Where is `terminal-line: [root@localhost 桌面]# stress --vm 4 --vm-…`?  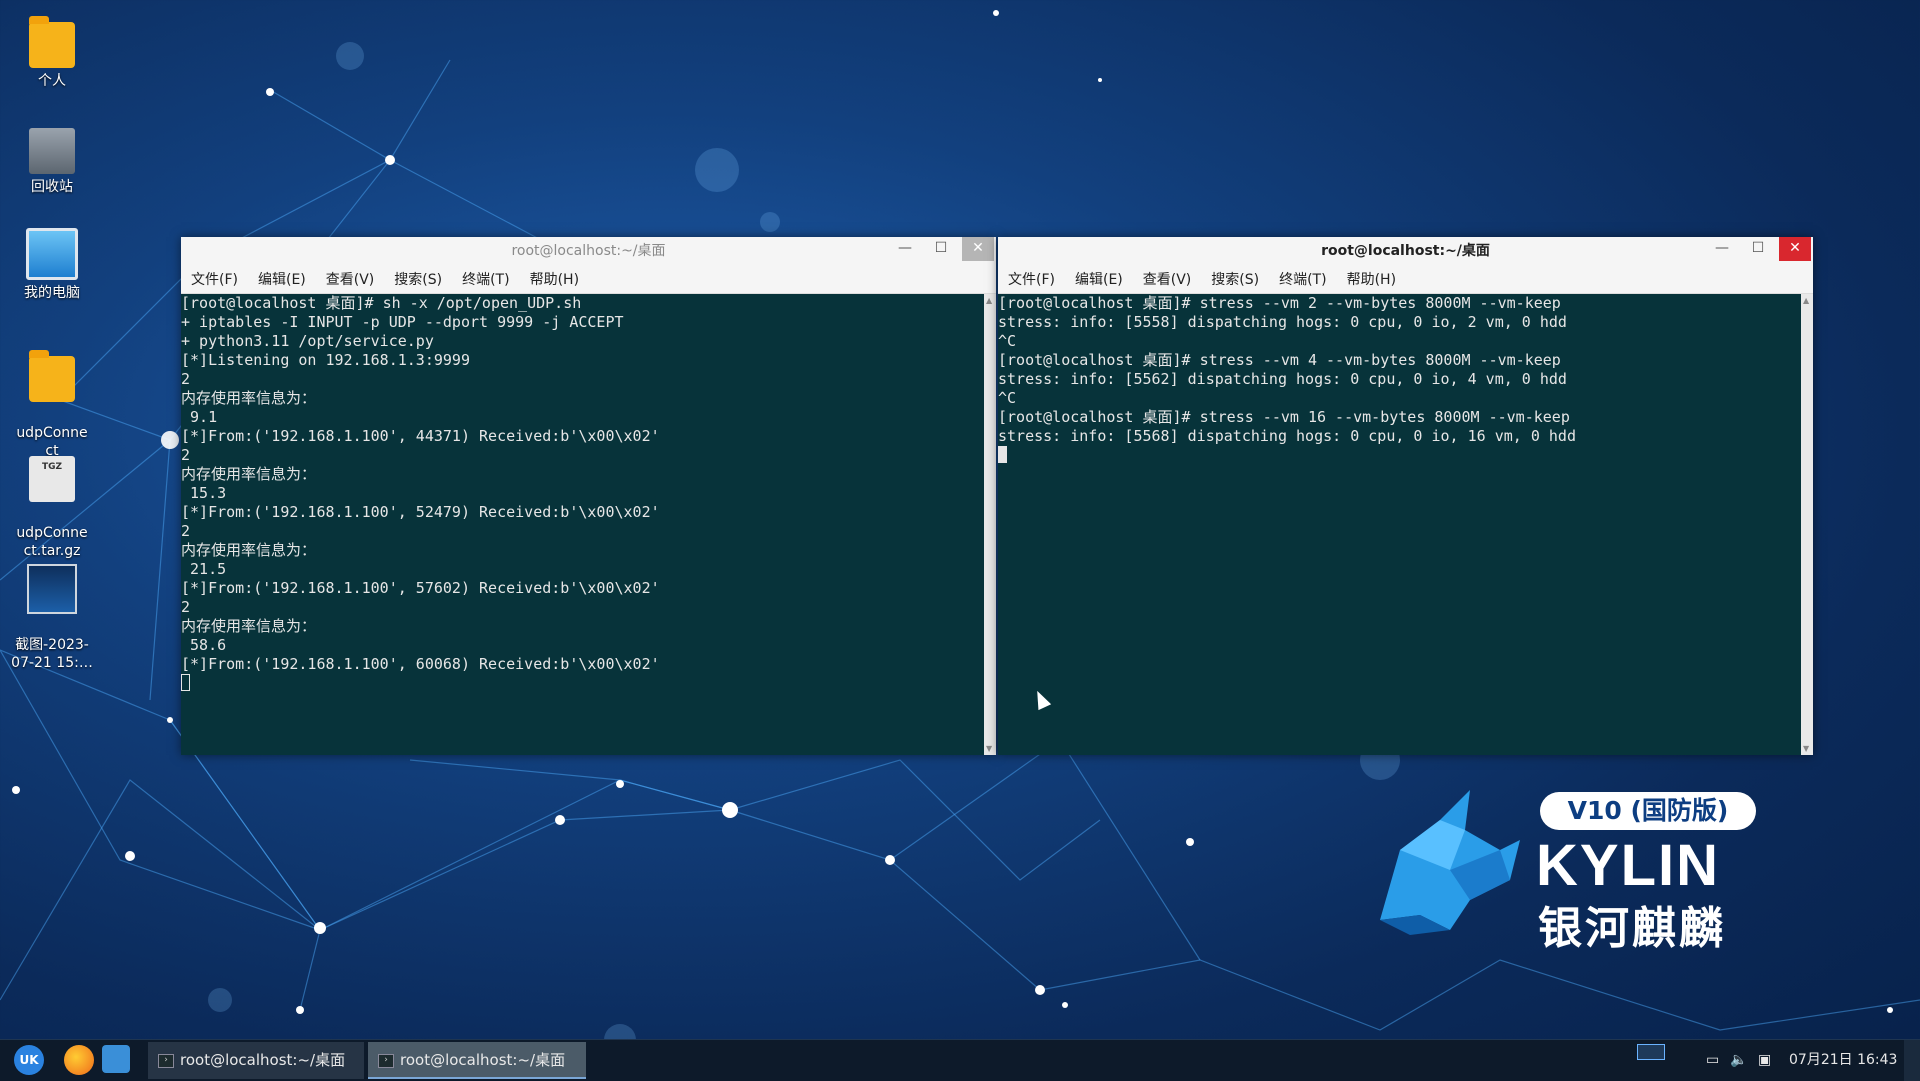 terminal-line: [root@localhost 桌面]# stress --vm 4 --vm-… is located at coordinates (1279, 360).